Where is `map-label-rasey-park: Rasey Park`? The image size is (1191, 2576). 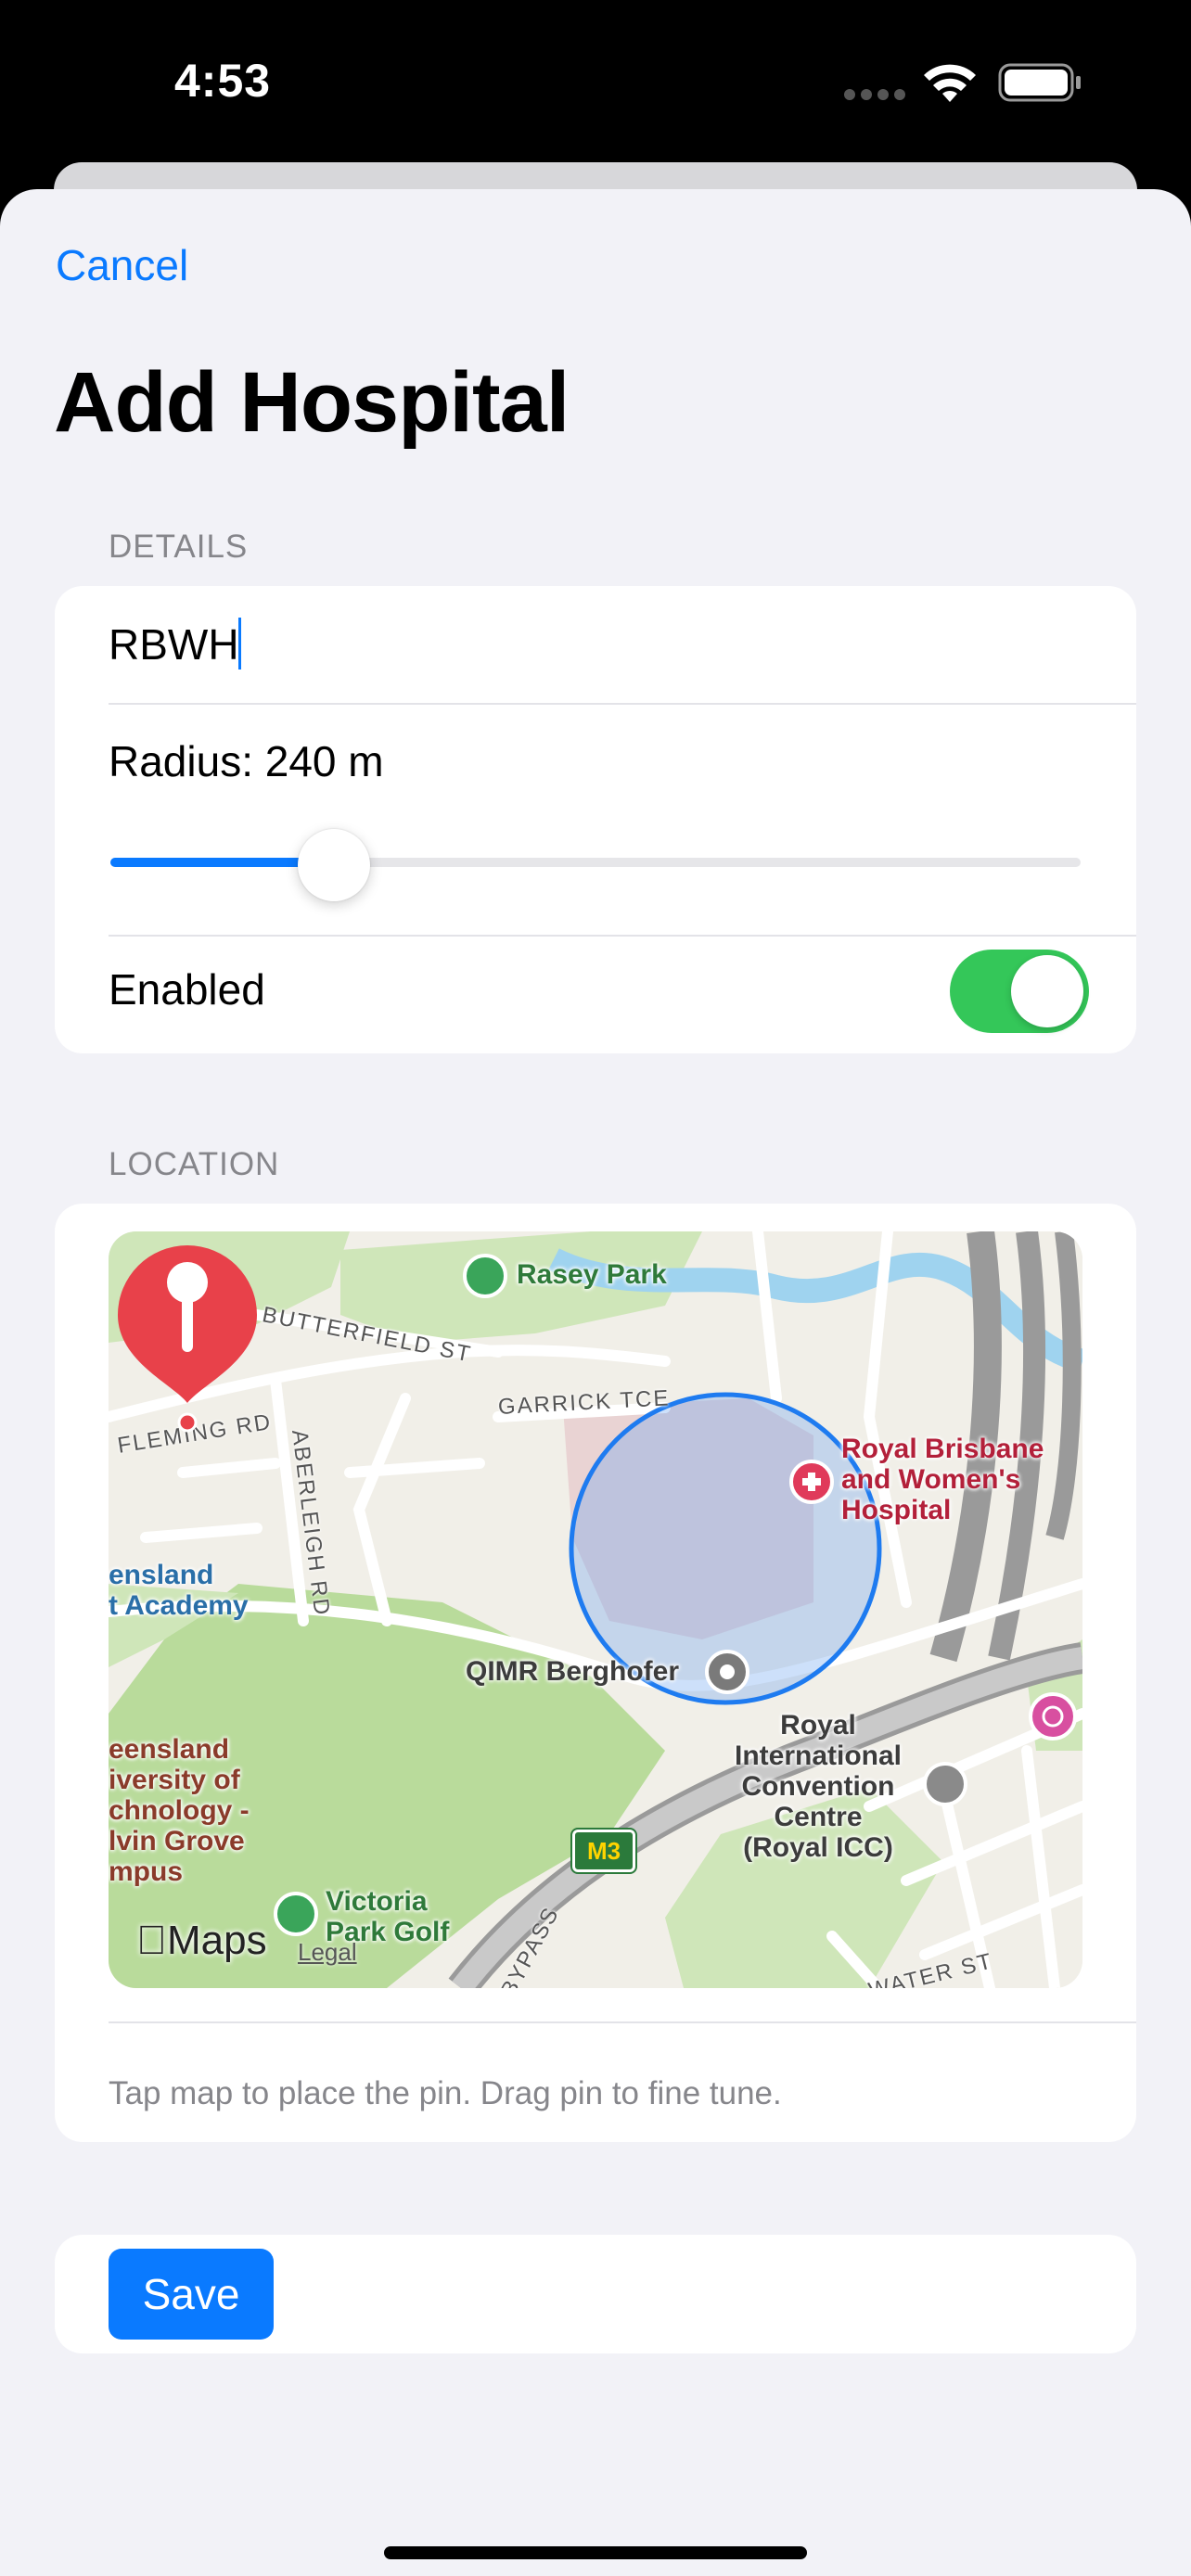 map-label-rasey-park: Rasey Park is located at coordinates (592, 1274).